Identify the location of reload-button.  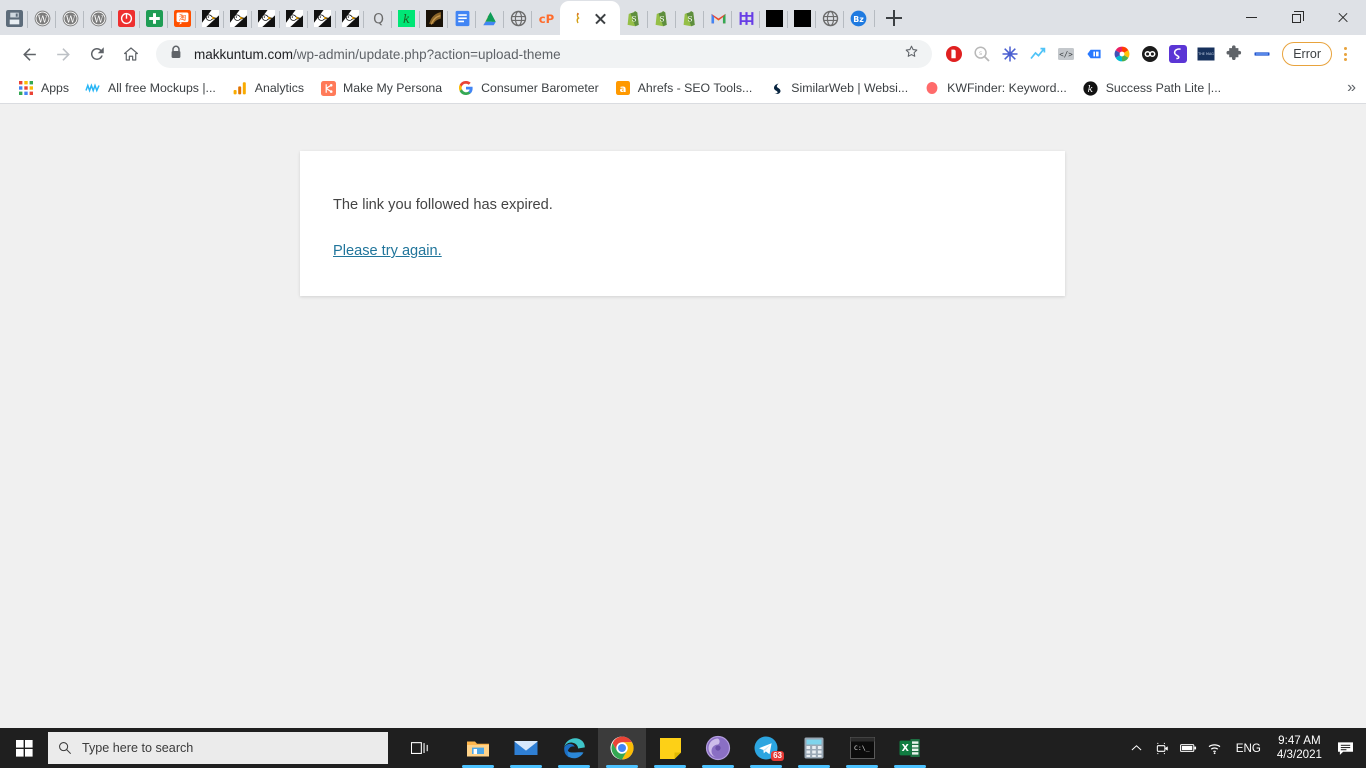
(97, 54).